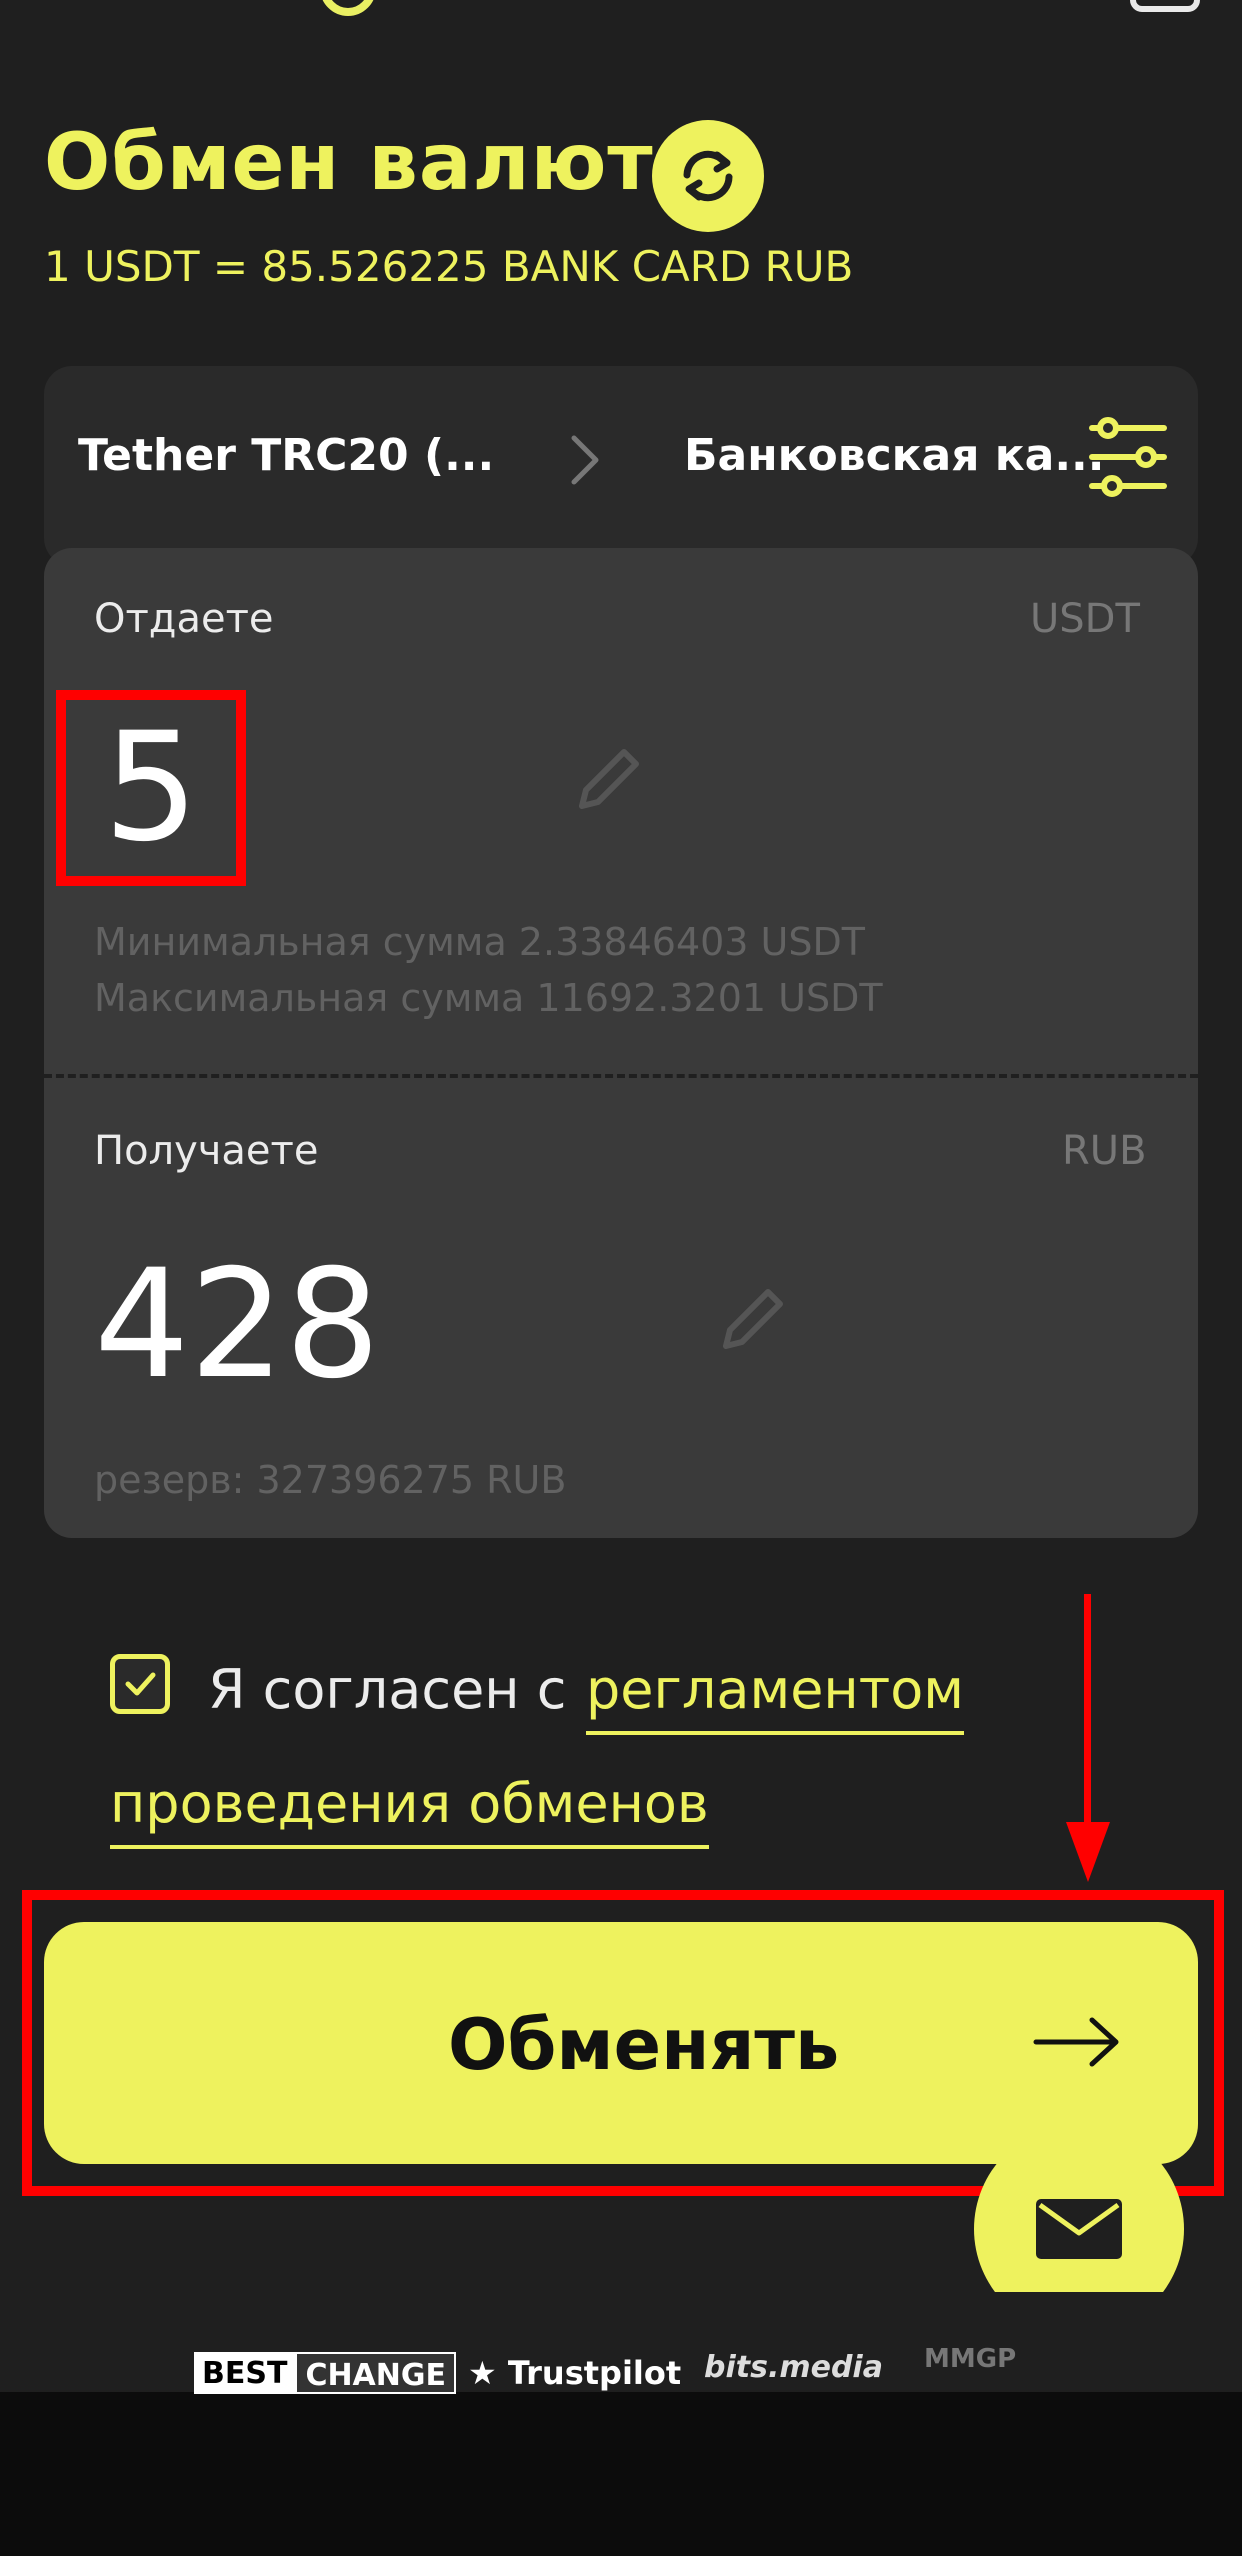  Describe the element at coordinates (348, 8) in the screenshot. I see `logo-mark-icon` at that location.